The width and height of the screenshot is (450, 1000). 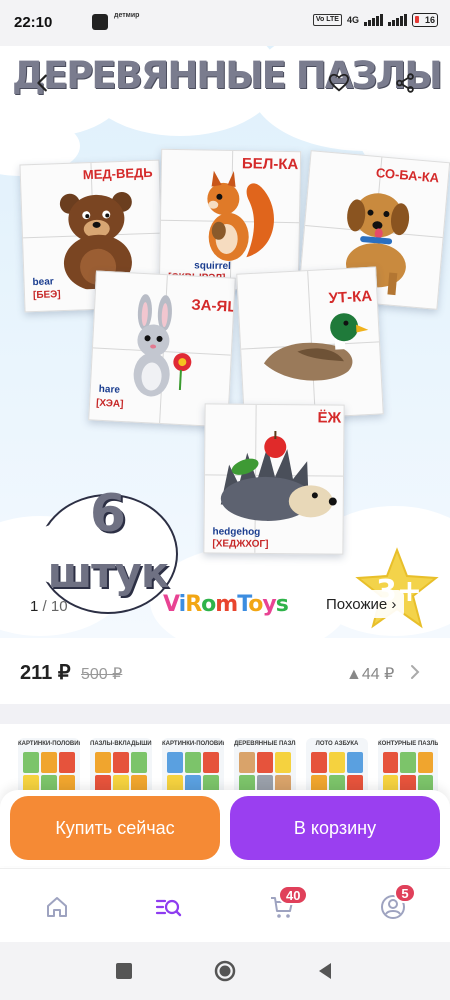 What do you see at coordinates (236, 532) in the screenshot?
I see `card-label-en: hedgehog` at bounding box center [236, 532].